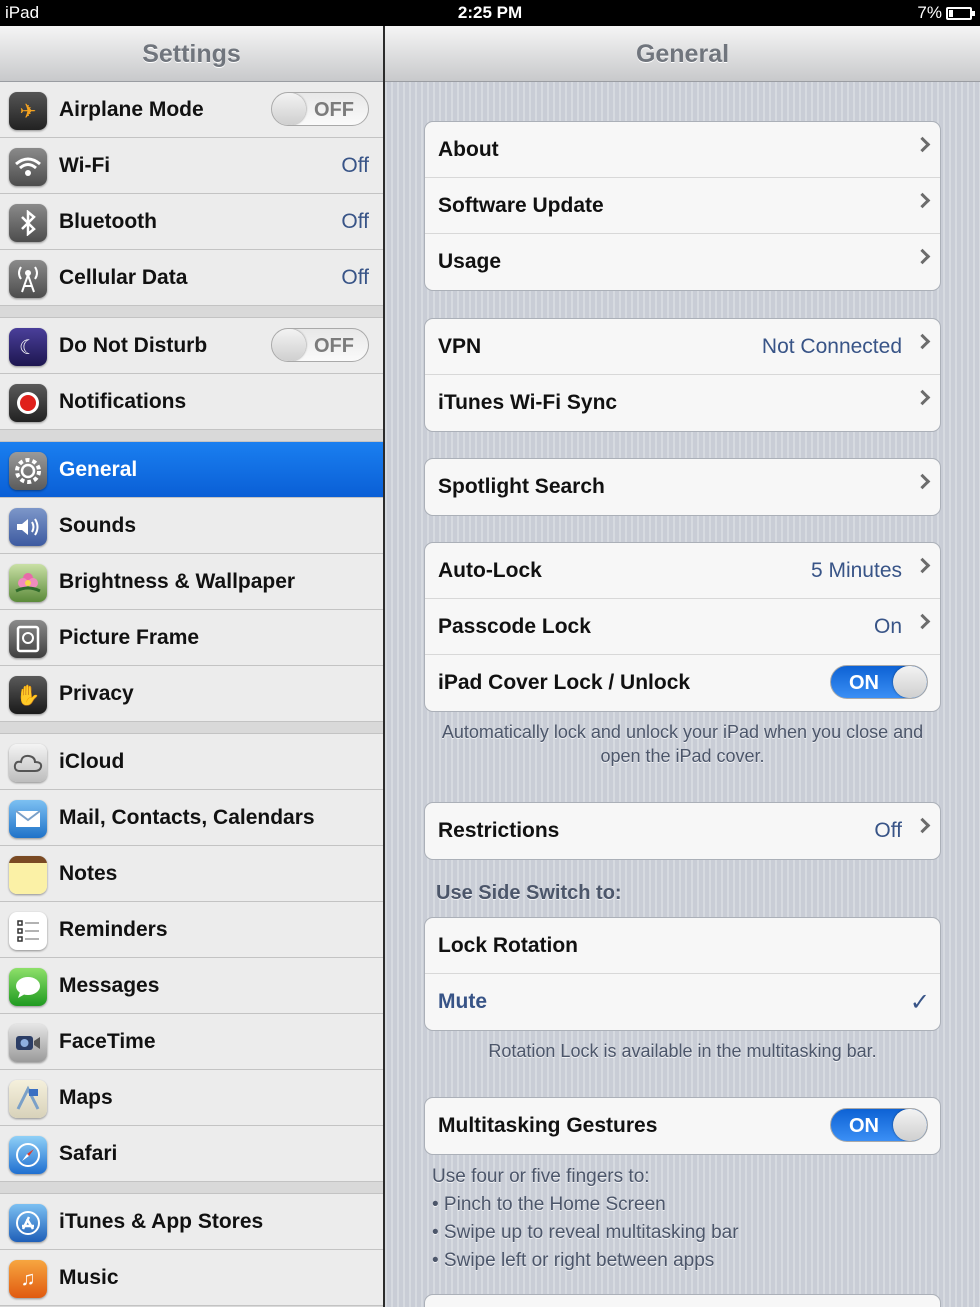 This screenshot has width=980, height=1307. I want to click on vpn-cell: VPN Not Connected, so click(682, 347).